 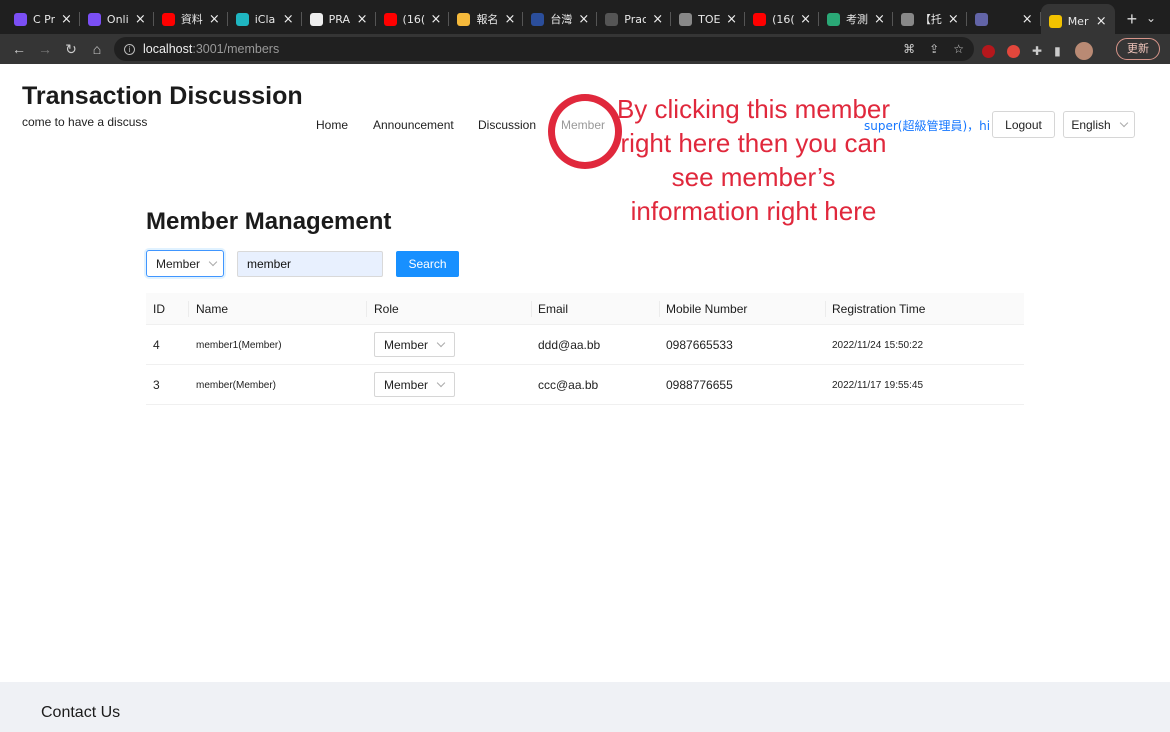 I want to click on cell-email: ccc@aa.bb, so click(x=568, y=385).